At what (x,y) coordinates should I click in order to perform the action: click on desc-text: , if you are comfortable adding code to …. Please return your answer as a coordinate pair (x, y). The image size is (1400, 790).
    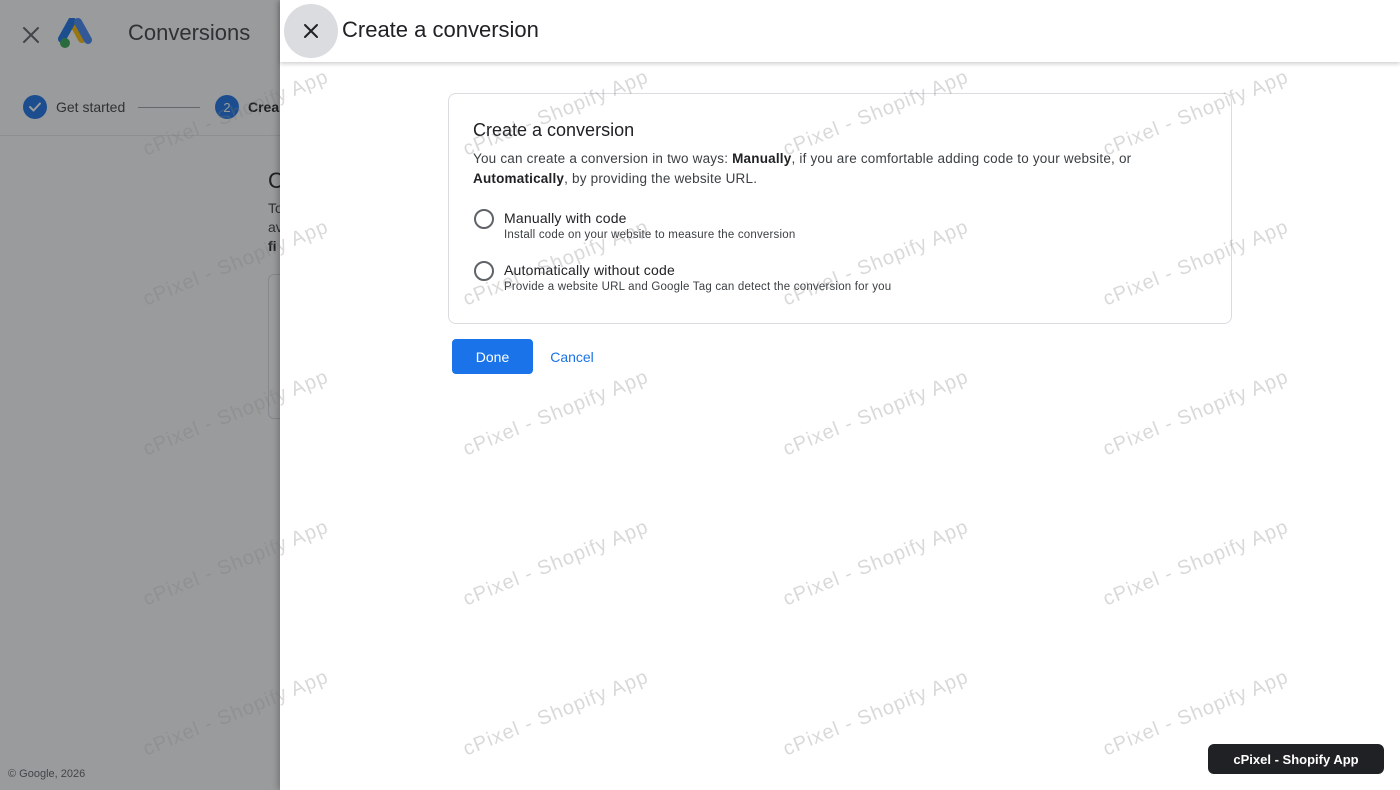
    Looking at the image, I should click on (961, 158).